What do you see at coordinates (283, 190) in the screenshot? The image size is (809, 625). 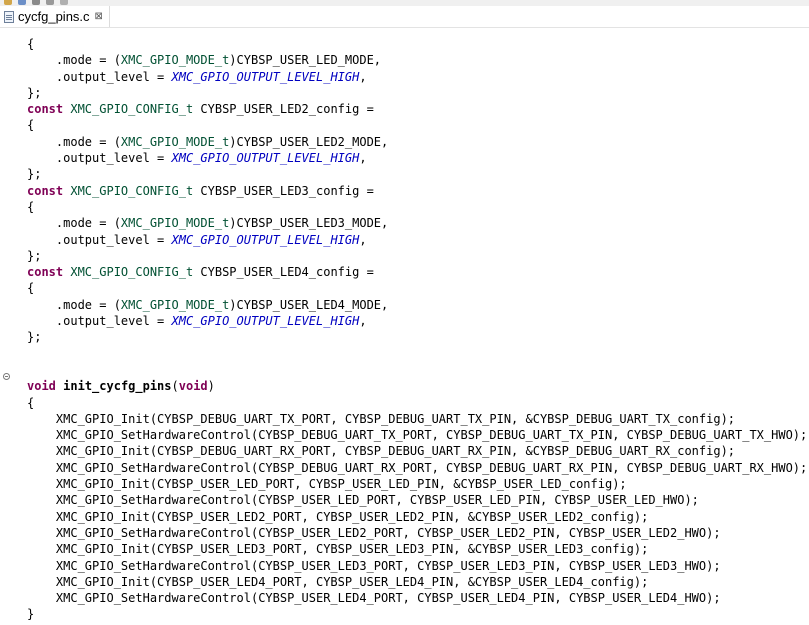 I see `code-token: CYBSP_USER_LED3_config =` at bounding box center [283, 190].